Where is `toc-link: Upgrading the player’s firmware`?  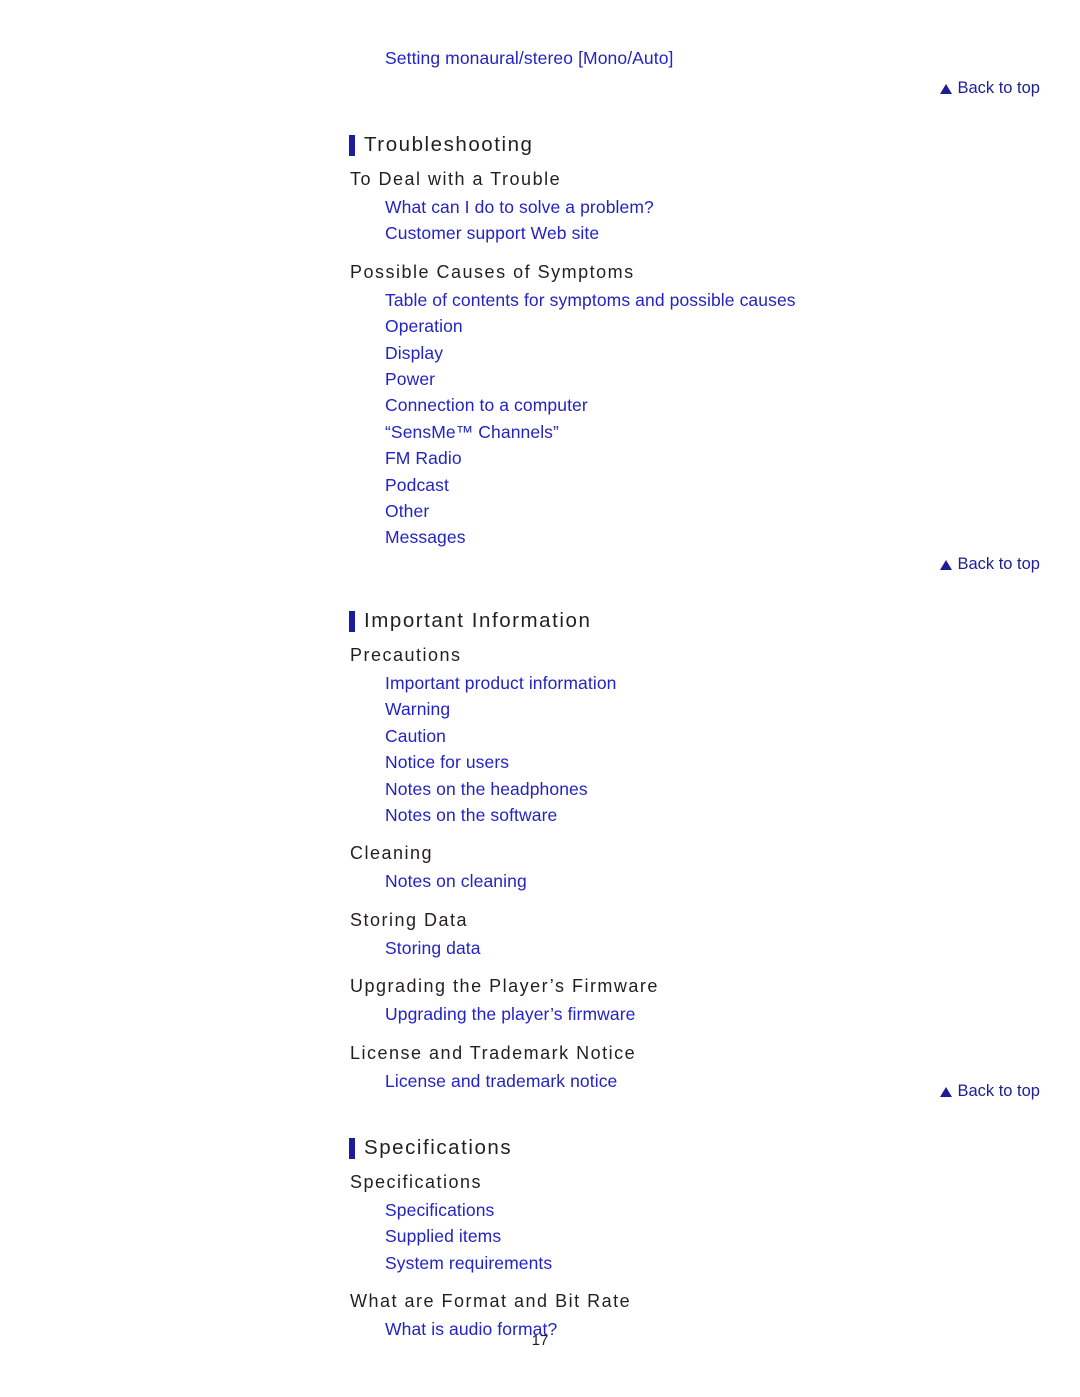 toc-link: Upgrading the player’s firmware is located at coordinates (732, 1014).